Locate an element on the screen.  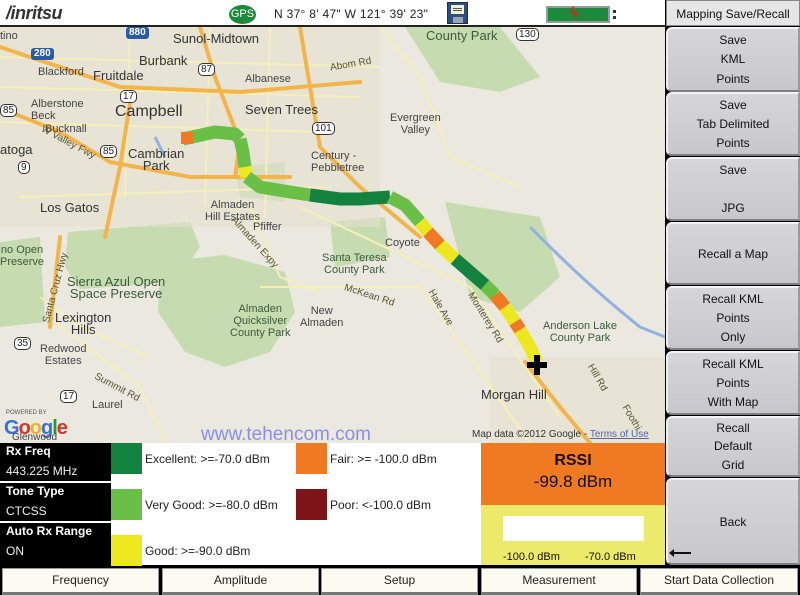
softkey-recall-a-map: Recall a Map is located at coordinates (733, 253).